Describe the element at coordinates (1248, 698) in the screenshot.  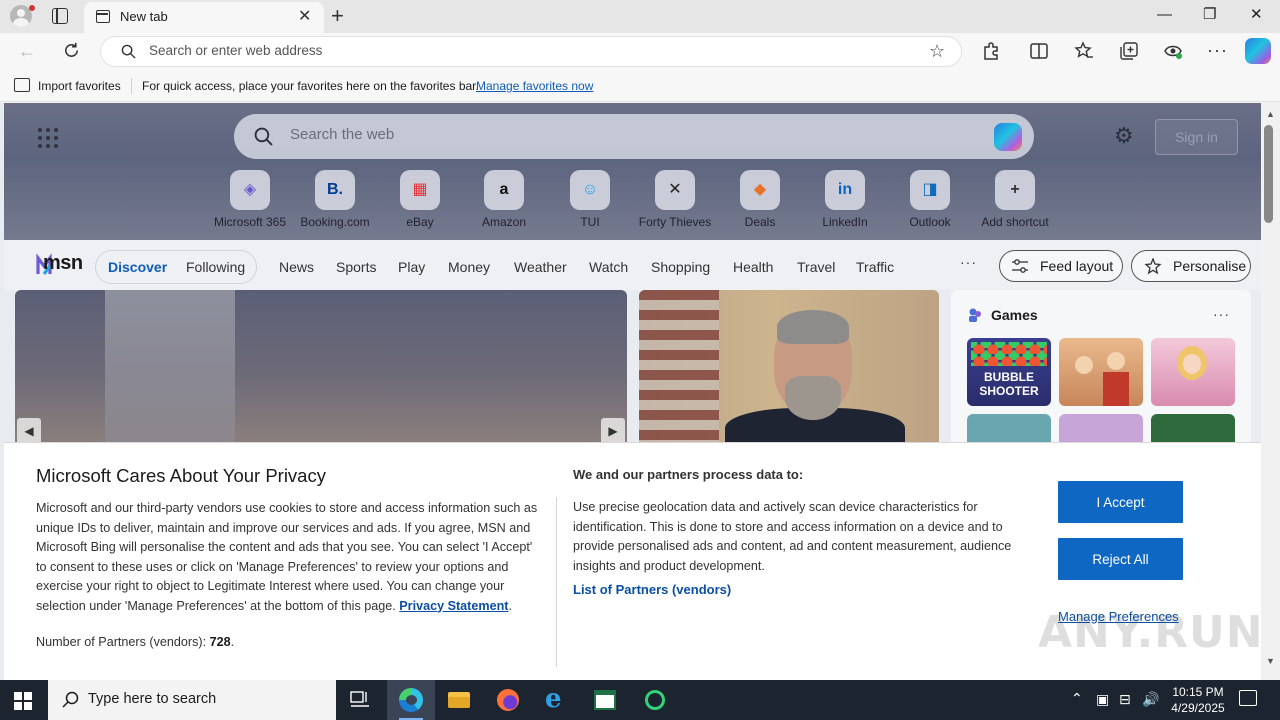
I see `notification-center-icon` at that location.